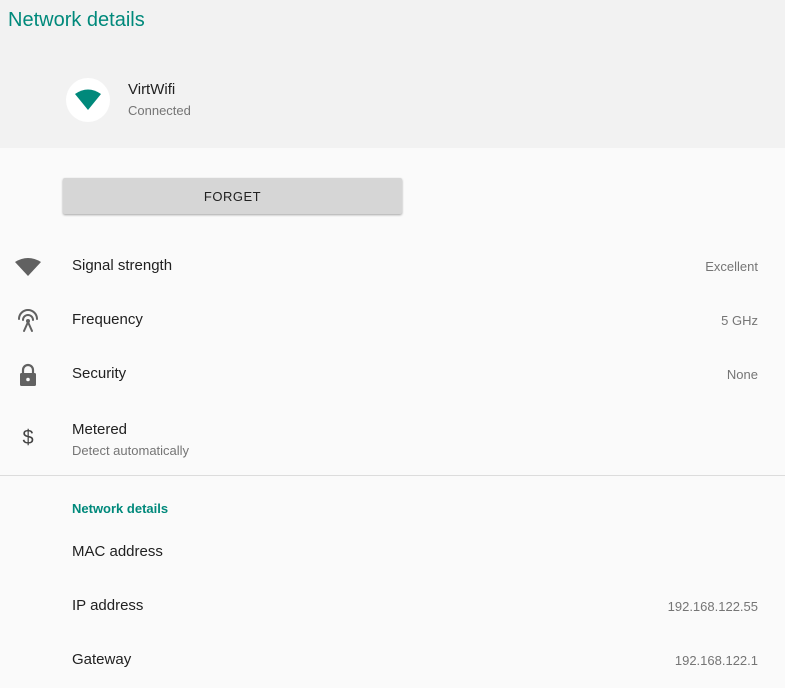 Image resolution: width=785 pixels, height=688 pixels. I want to click on signal-strength-label: Signal strength, so click(122, 265).